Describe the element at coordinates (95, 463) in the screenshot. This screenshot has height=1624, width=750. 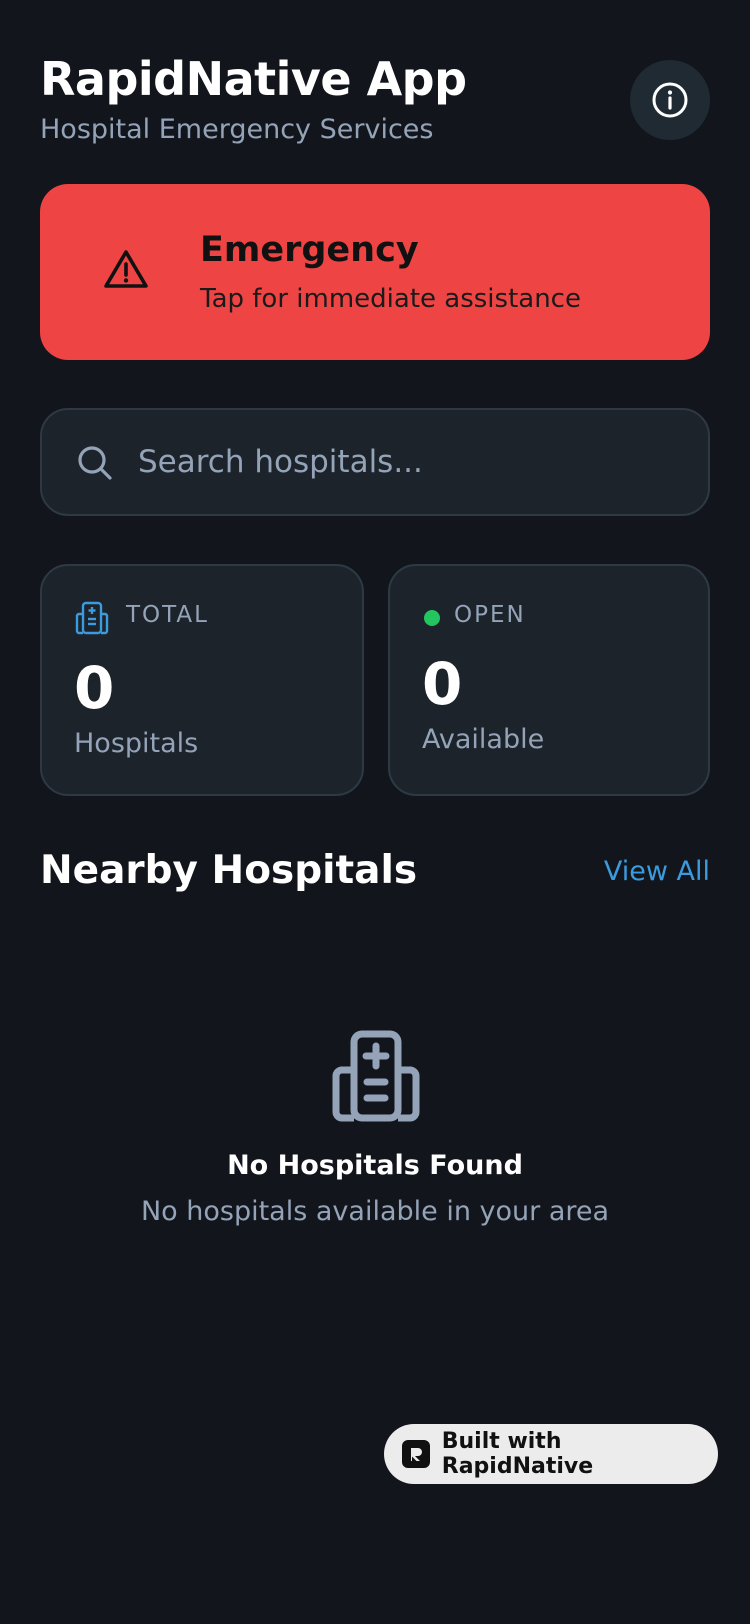
I see `search-icon` at that location.